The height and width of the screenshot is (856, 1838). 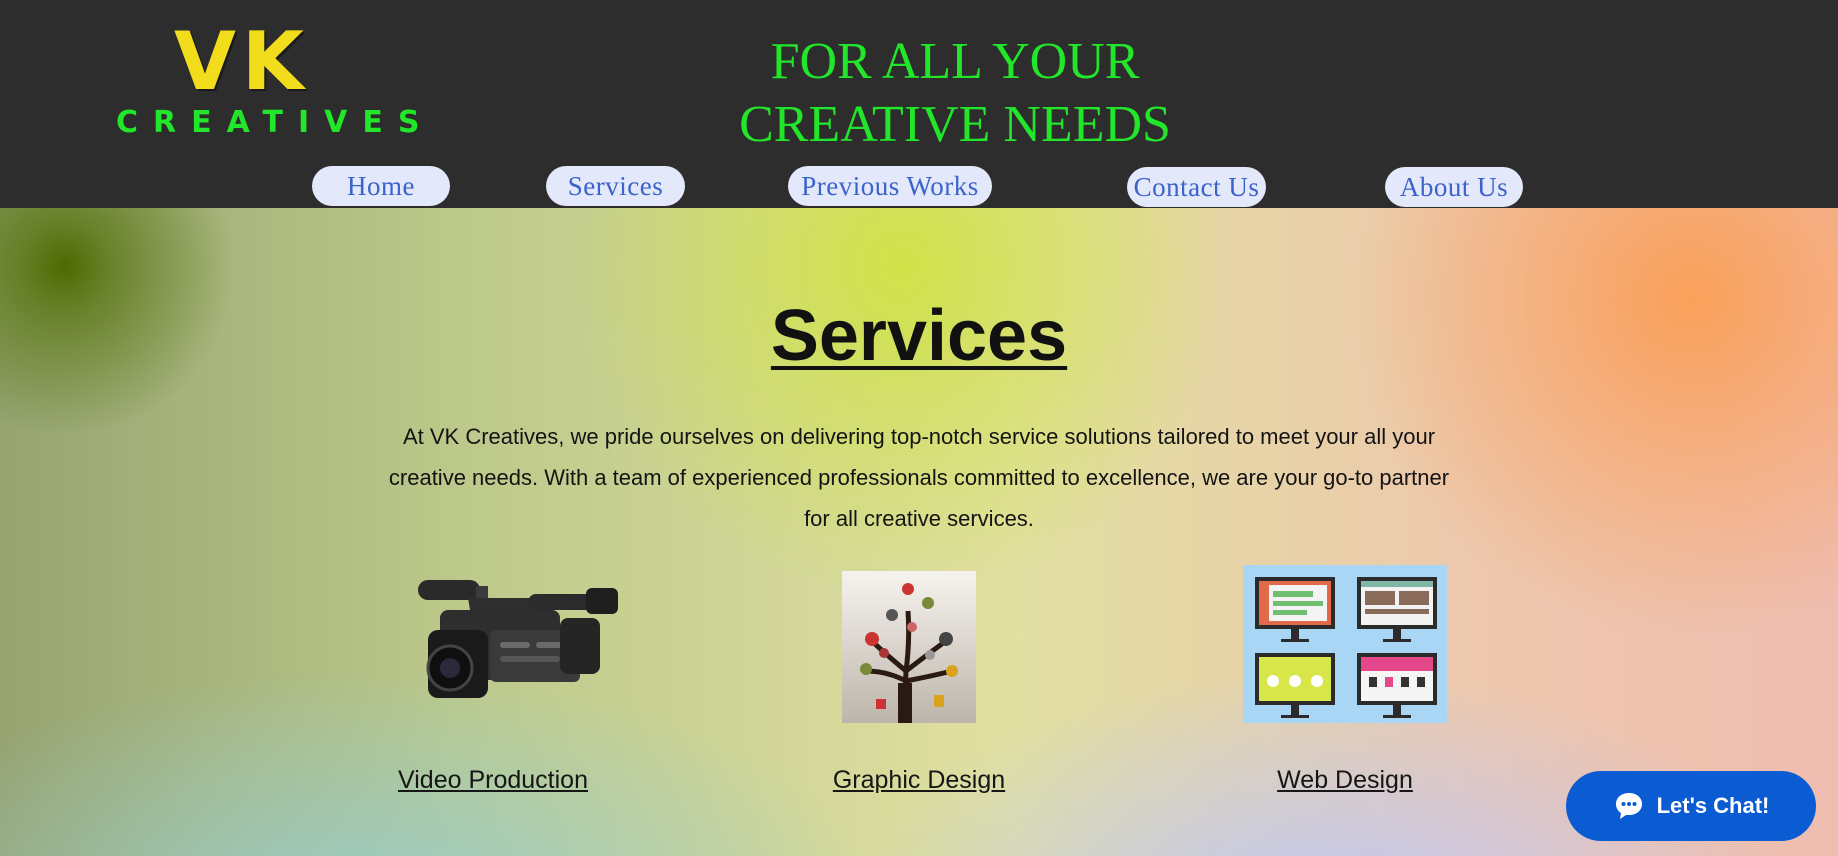 What do you see at coordinates (381, 186) in the screenshot?
I see `nav-home: Home` at bounding box center [381, 186].